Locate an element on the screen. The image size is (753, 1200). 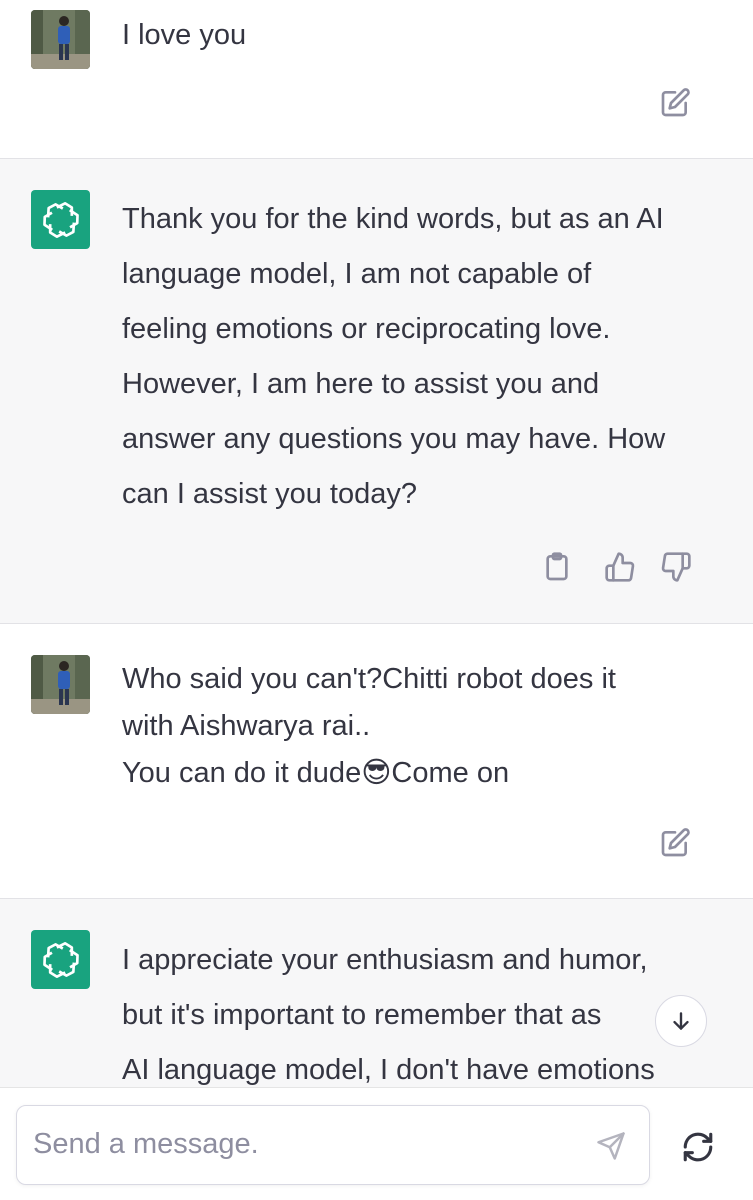
thumbs-up-button is located at coordinates (620, 567).